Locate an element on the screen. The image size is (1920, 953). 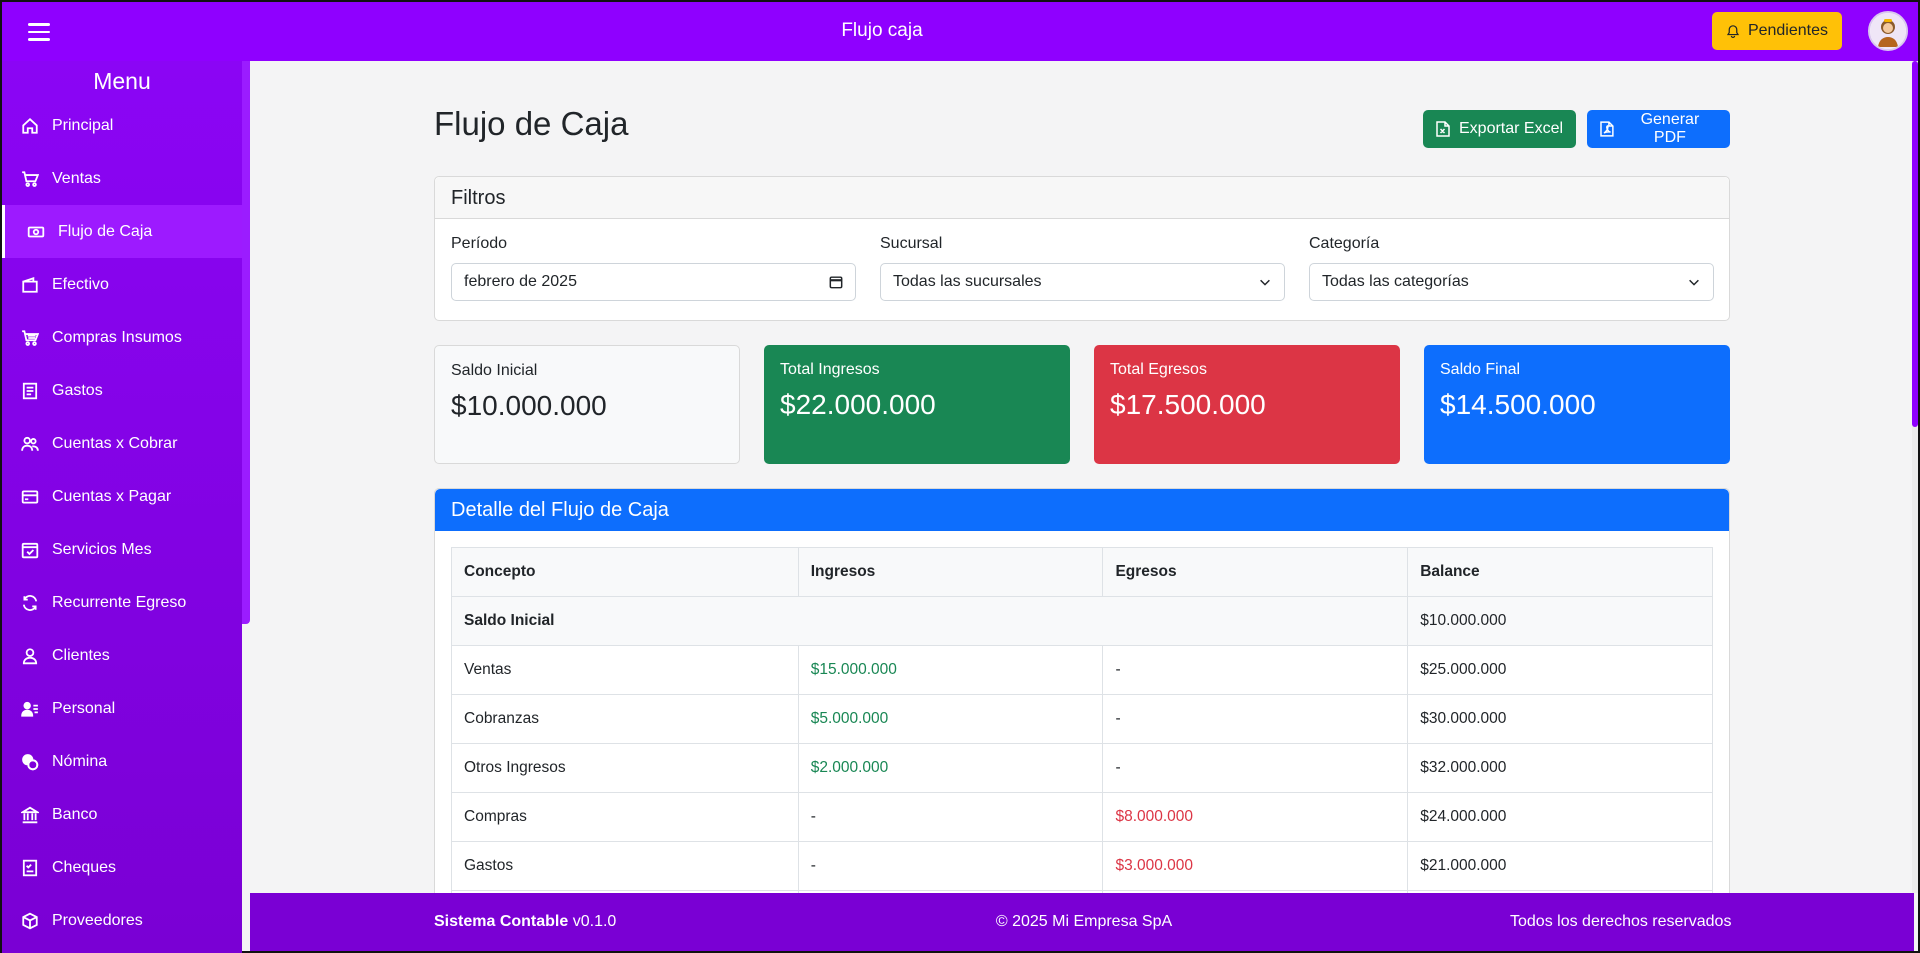
detail-title: Detalle del Flujo de Caja is located at coordinates (1082, 510).